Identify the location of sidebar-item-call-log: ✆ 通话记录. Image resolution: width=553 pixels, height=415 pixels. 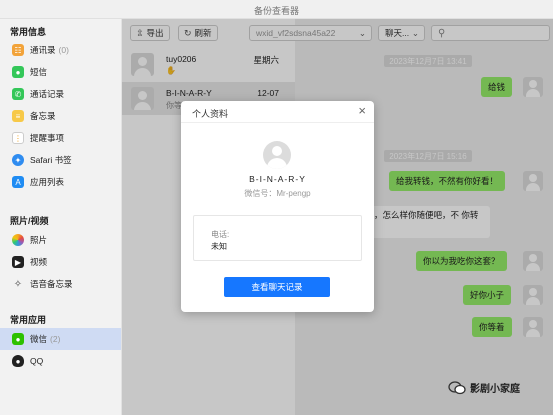
(60, 94).